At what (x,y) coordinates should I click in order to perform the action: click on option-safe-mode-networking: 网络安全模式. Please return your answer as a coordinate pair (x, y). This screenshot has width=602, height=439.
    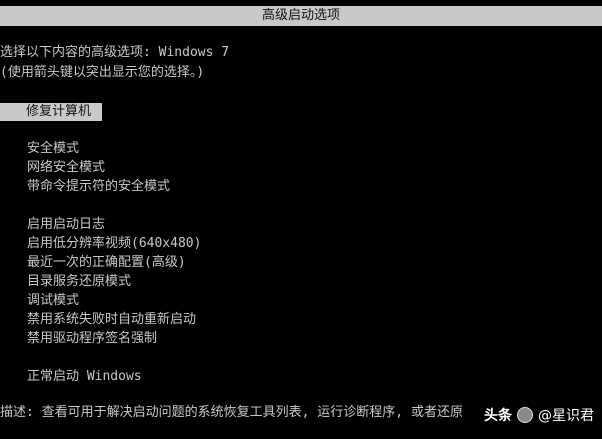
    Looking at the image, I should click on (66, 168).